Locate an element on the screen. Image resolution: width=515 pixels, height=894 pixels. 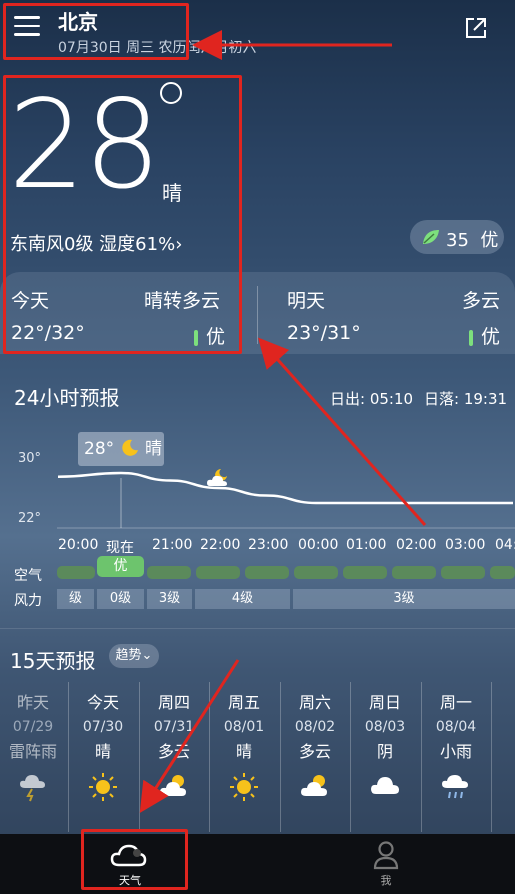
hour-label: 现在 is located at coordinates (120, 548).